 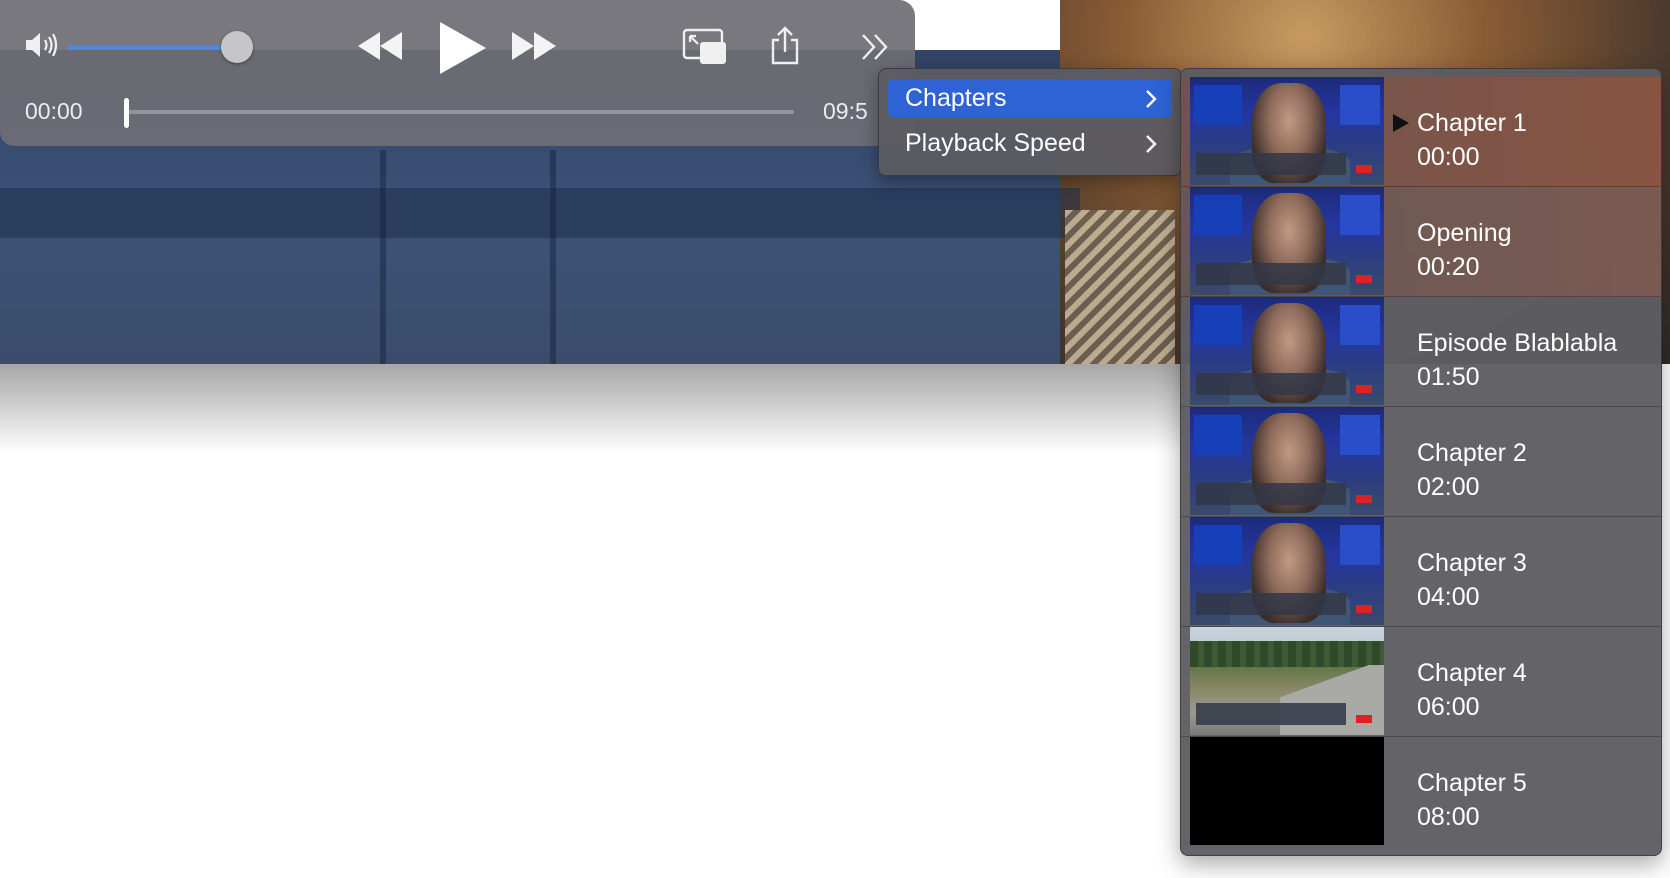 I want to click on chapter-item: Chapter 5 08:00, so click(x=1421, y=792).